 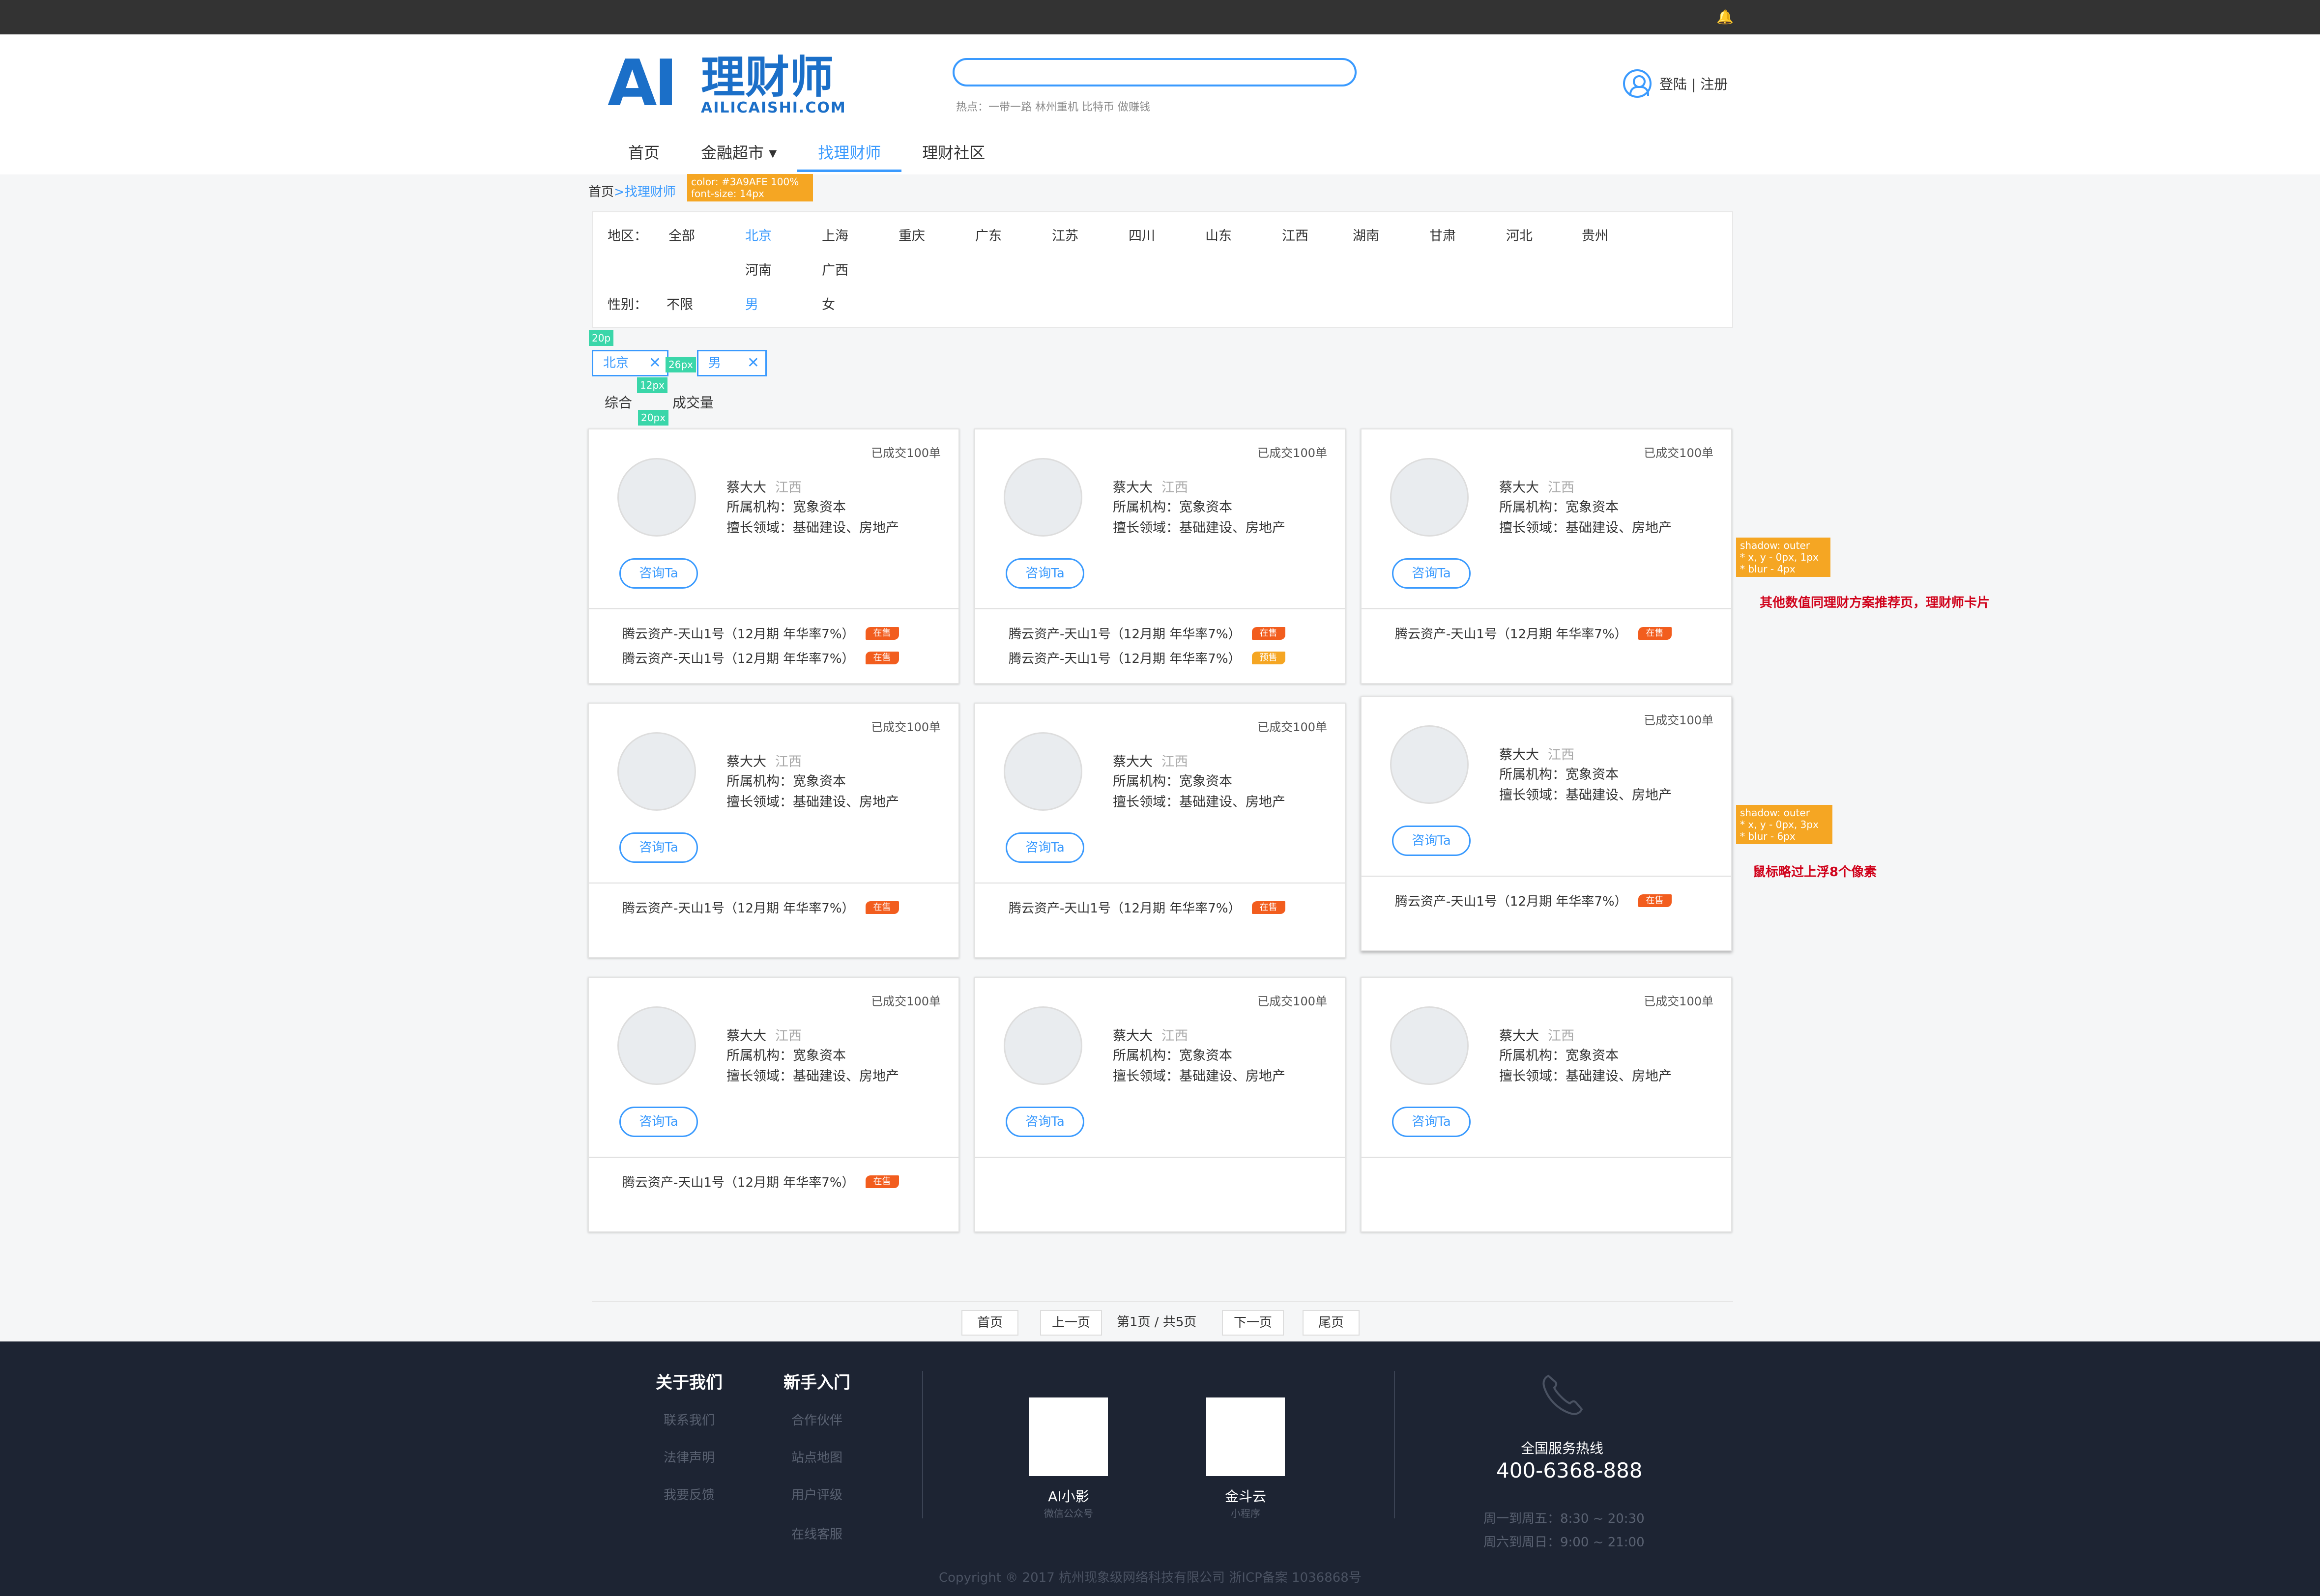 What do you see at coordinates (1562, 1448) in the screenshot?
I see `hotline-label: 全国服务热线` at bounding box center [1562, 1448].